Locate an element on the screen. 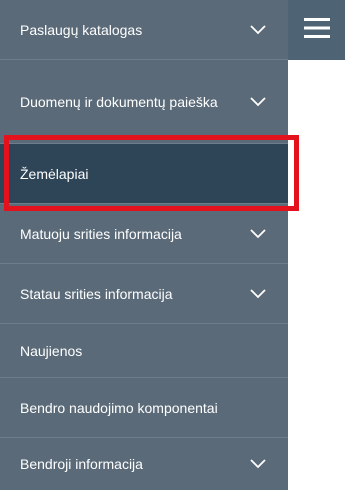  menu-item-zemelapiai: Žemėlapiai is located at coordinates (144, 174).